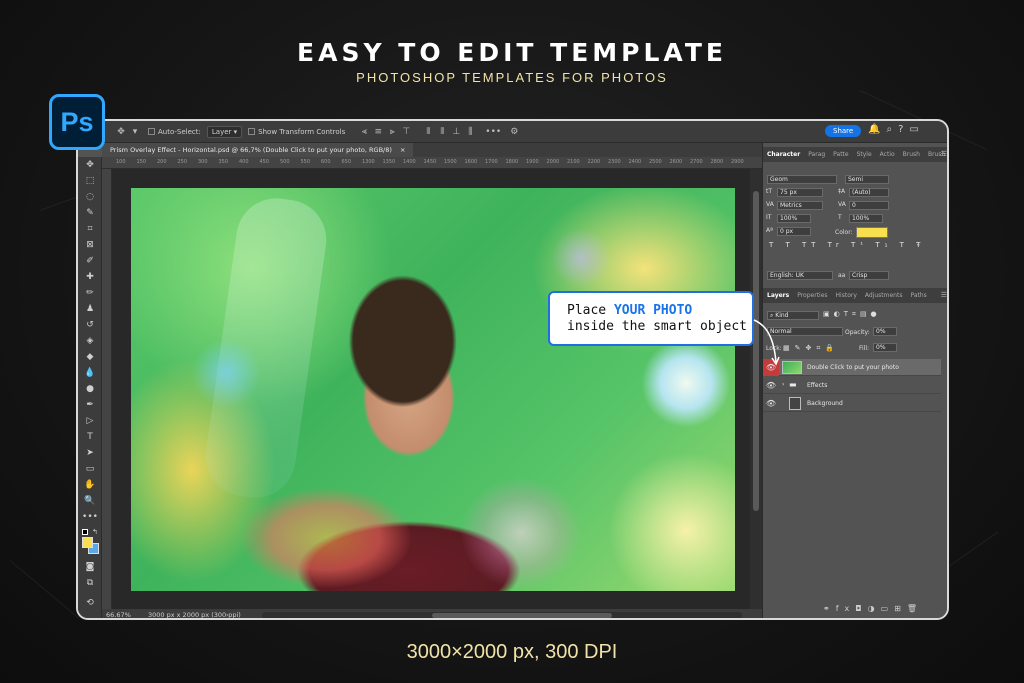  Describe the element at coordinates (456, 132) in the screenshot. I see `distribute-bottom-icon: ⊥` at that location.